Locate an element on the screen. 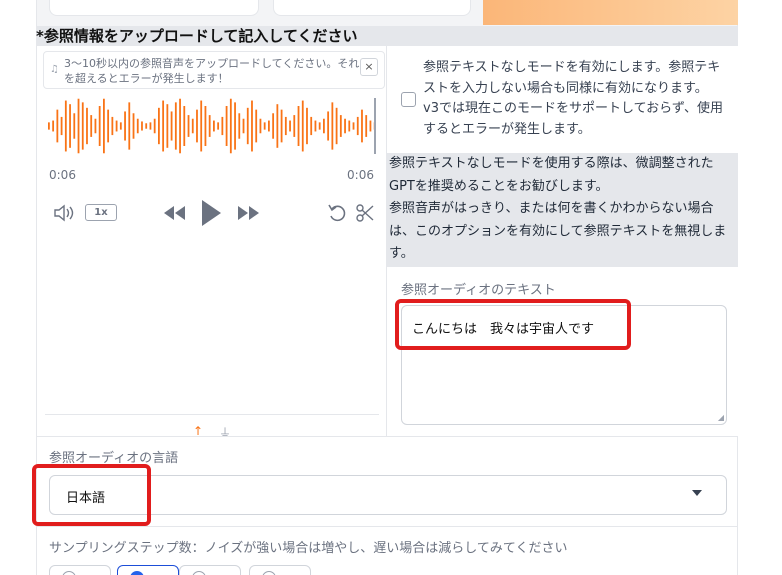  time-current: 0:06 is located at coordinates (62, 175).